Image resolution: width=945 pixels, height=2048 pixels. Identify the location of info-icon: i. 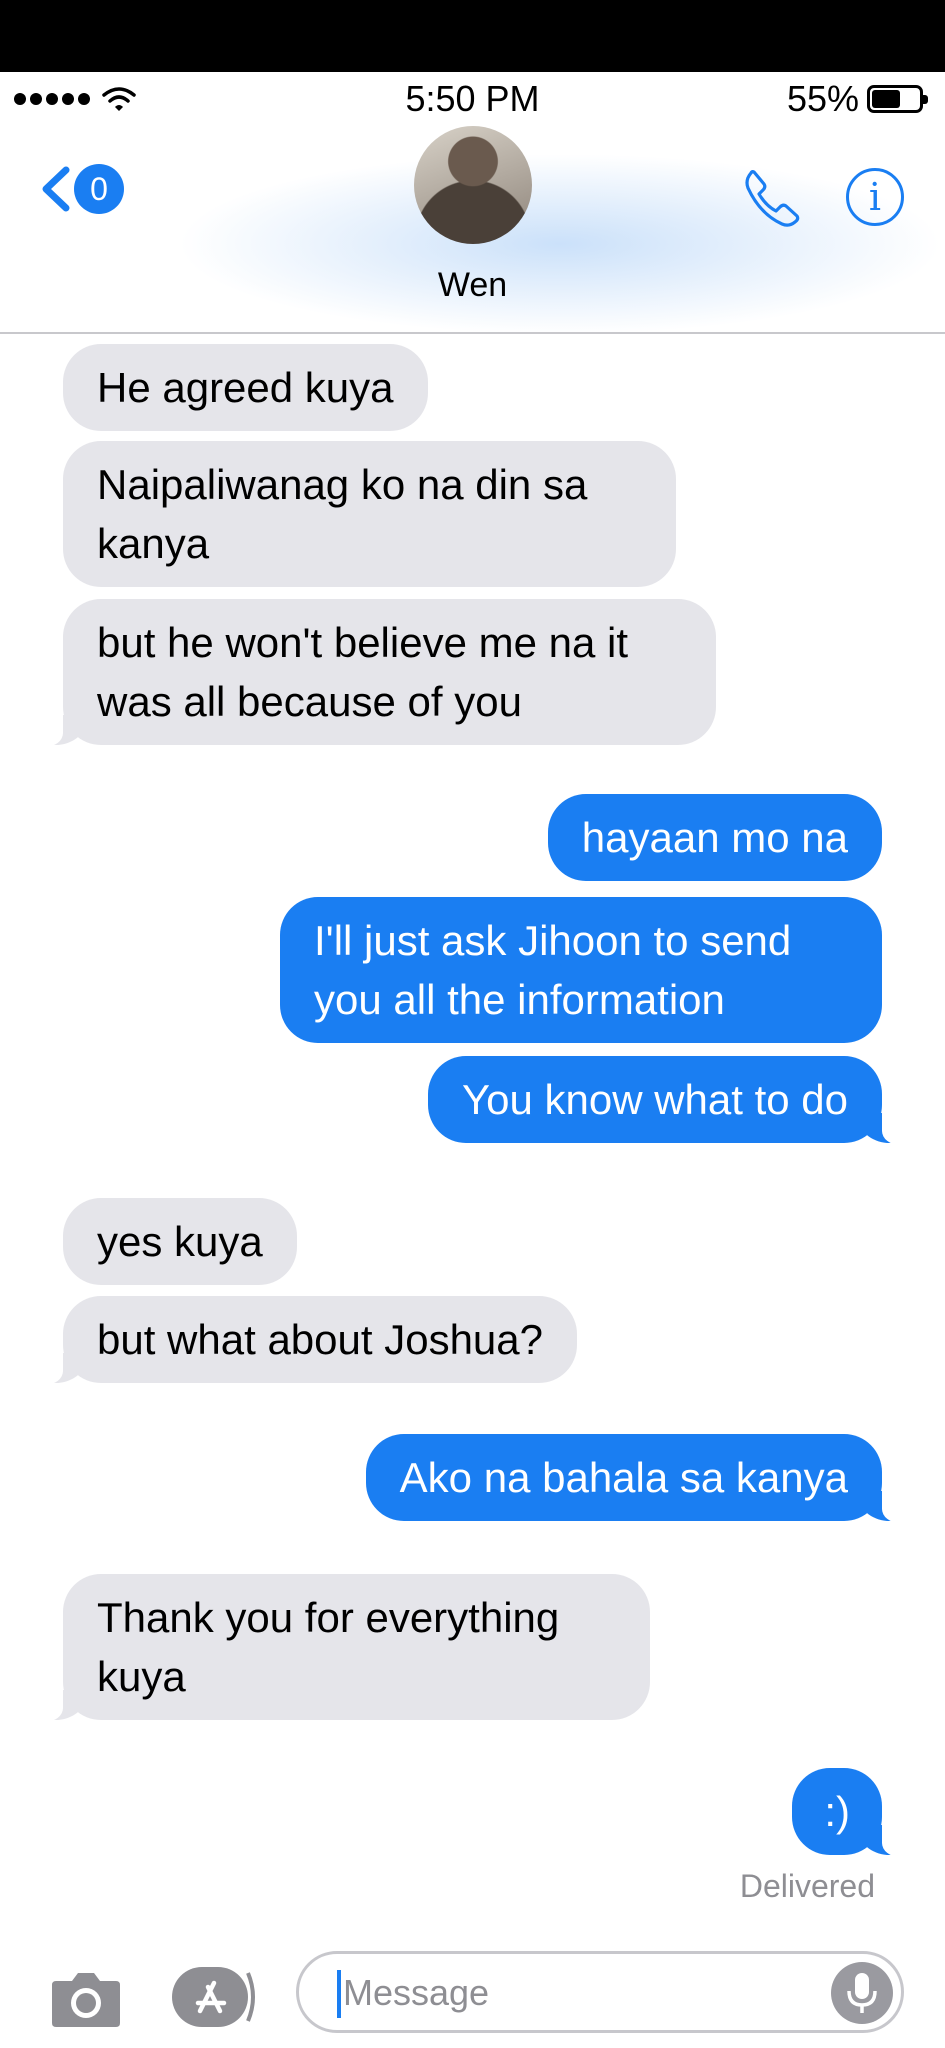
(875, 197).